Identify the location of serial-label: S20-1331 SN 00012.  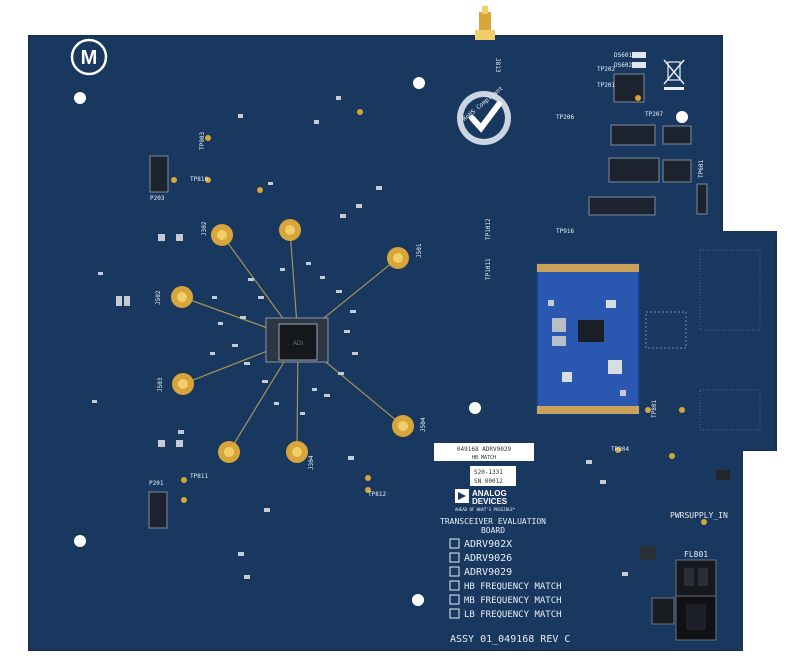
(493, 476).